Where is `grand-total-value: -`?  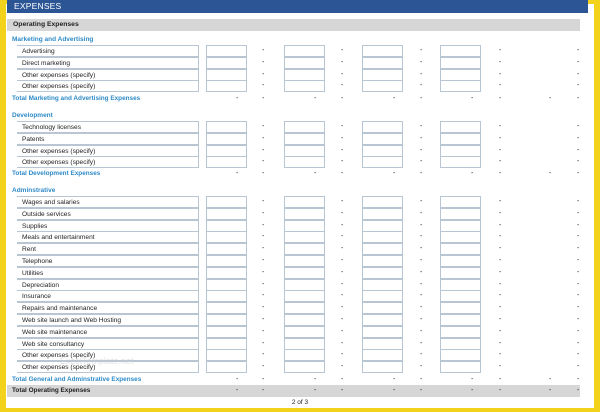 grand-total-value: - is located at coordinates (394, 390).